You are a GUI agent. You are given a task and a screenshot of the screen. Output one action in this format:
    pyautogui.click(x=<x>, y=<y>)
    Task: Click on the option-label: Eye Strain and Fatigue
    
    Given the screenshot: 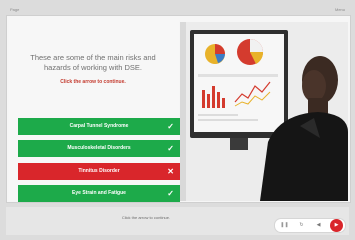 What is the action you would take?
    pyautogui.click(x=99, y=193)
    